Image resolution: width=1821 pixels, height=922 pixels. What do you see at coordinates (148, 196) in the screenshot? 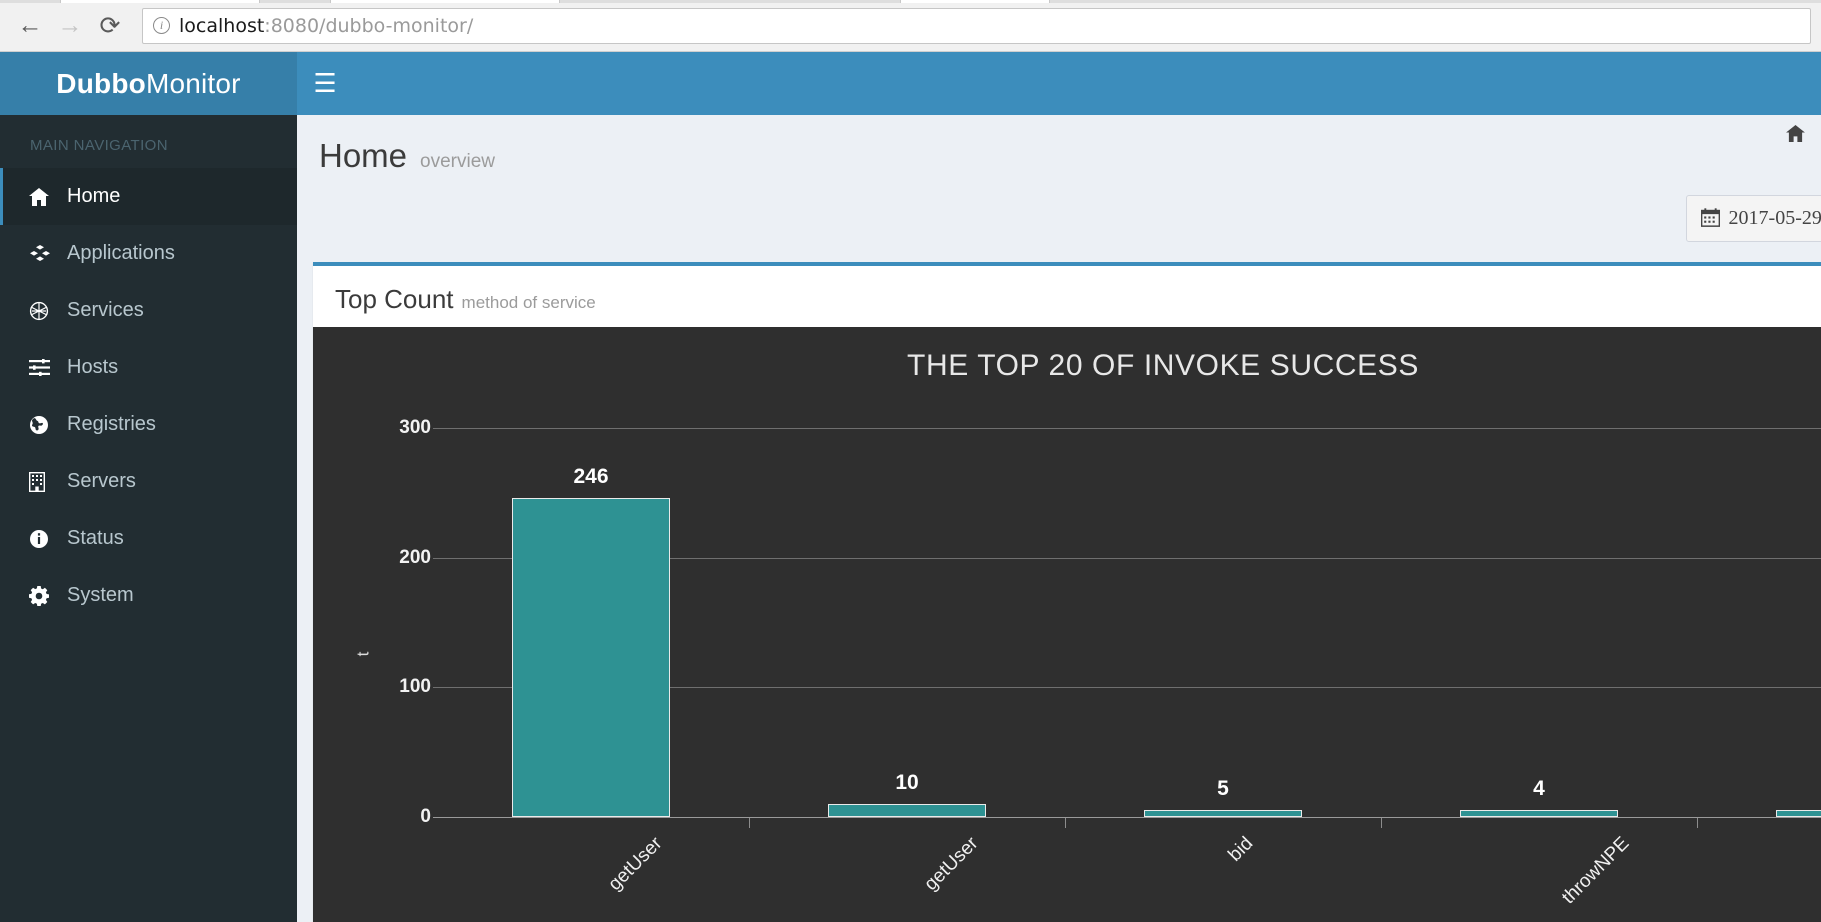
I see `sidebar-item-home: Home` at bounding box center [148, 196].